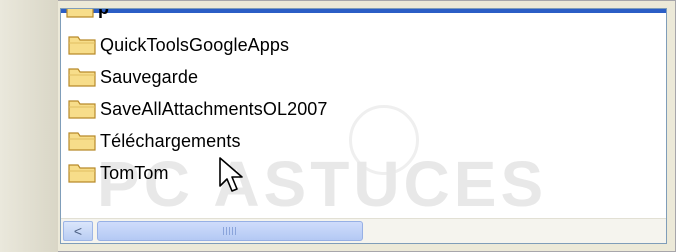 This screenshot has height=252, width=676. Describe the element at coordinates (197, 173) in the screenshot. I see `list-item: TomTom` at that location.